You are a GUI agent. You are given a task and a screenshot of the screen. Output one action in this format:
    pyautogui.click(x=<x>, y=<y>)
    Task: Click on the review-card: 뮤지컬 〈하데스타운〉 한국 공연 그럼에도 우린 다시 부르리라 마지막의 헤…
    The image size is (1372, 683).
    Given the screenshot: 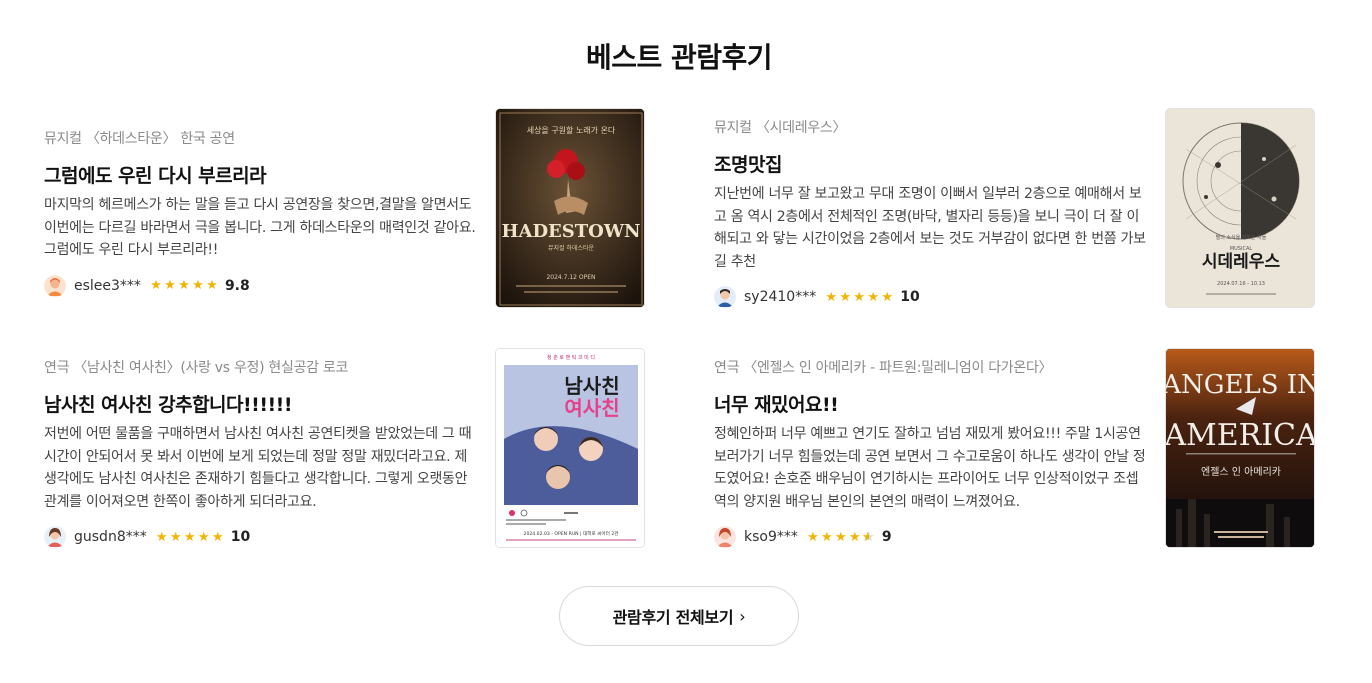 What is the action you would take?
    pyautogui.click(x=349, y=208)
    